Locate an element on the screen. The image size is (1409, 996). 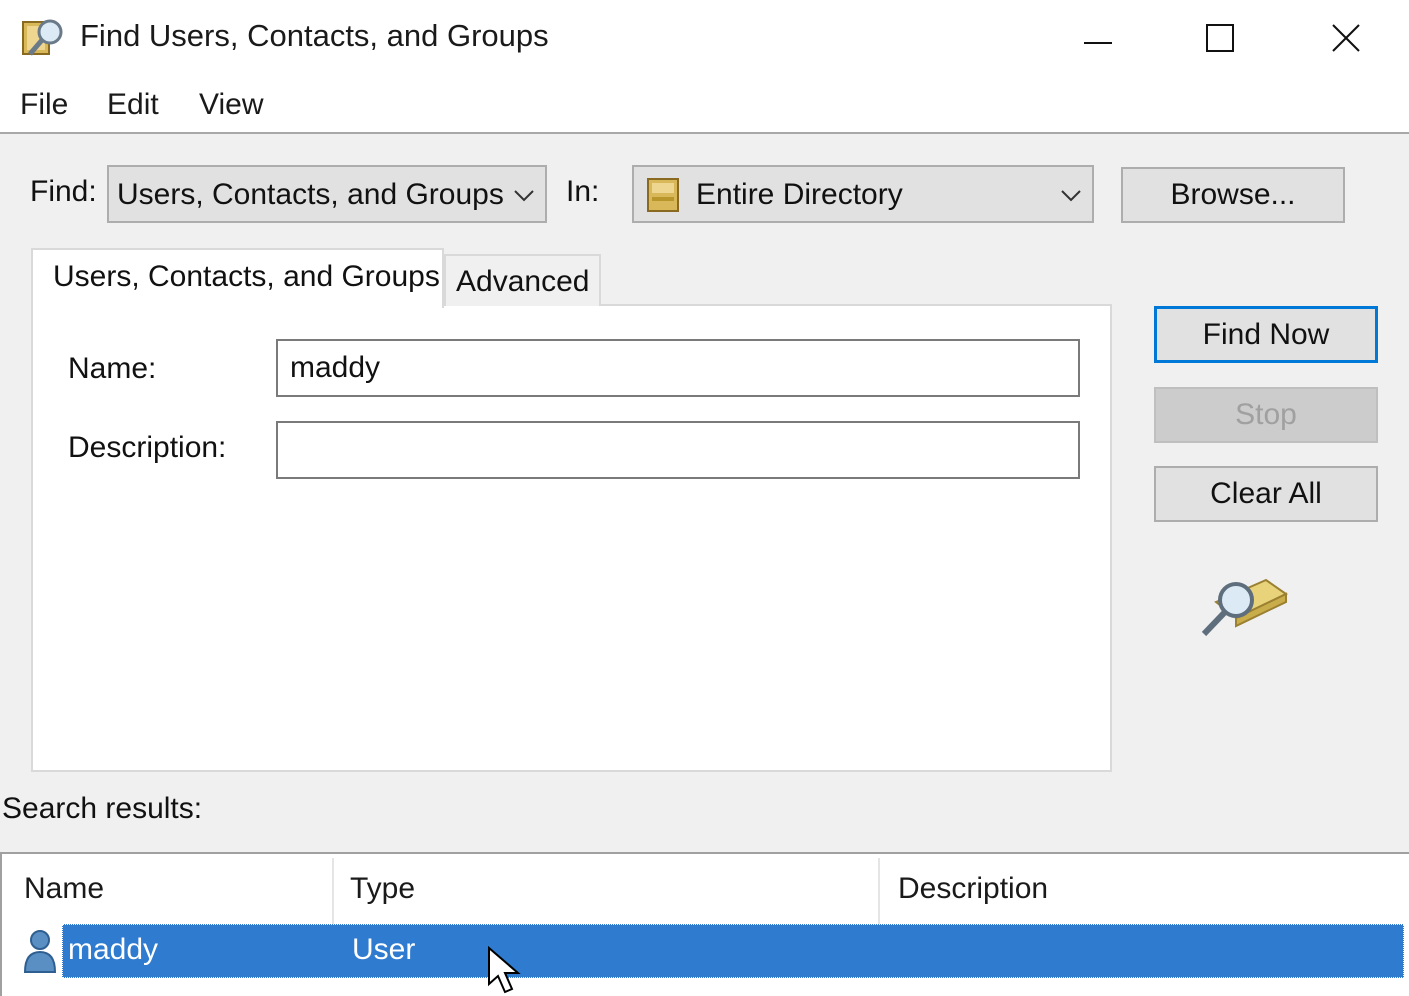
close-button is located at coordinates (1346, 38).